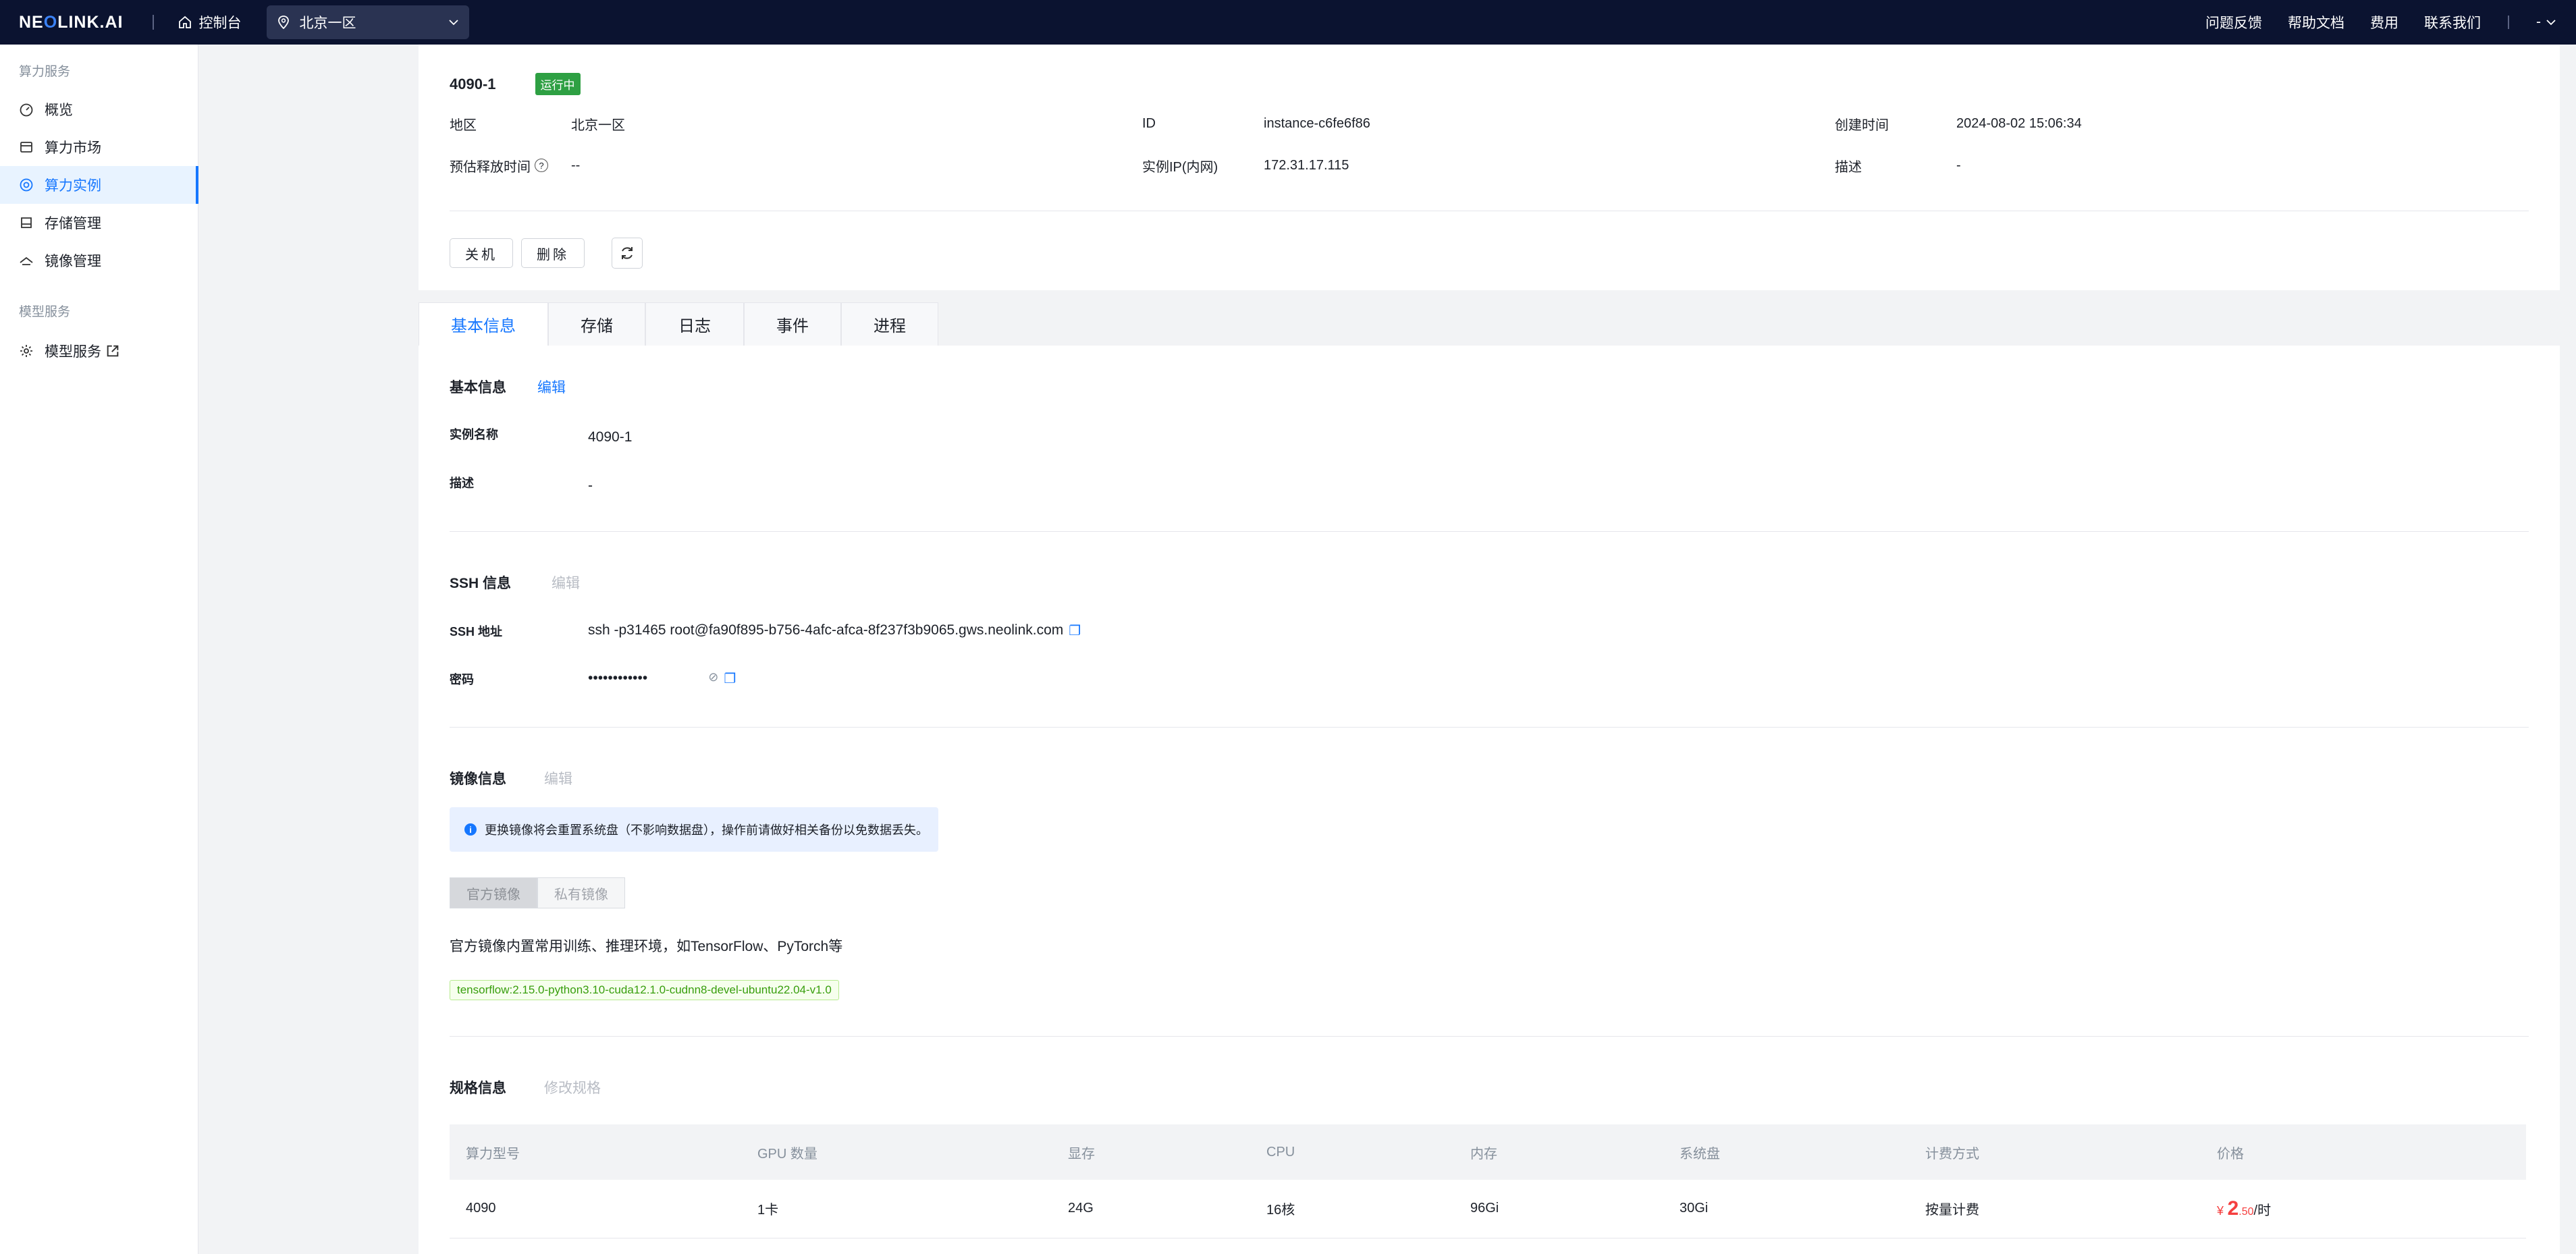 This screenshot has height=1254, width=2576. What do you see at coordinates (99, 351) in the screenshot?
I see `sidebar-item-model-service: 模型服务` at bounding box center [99, 351].